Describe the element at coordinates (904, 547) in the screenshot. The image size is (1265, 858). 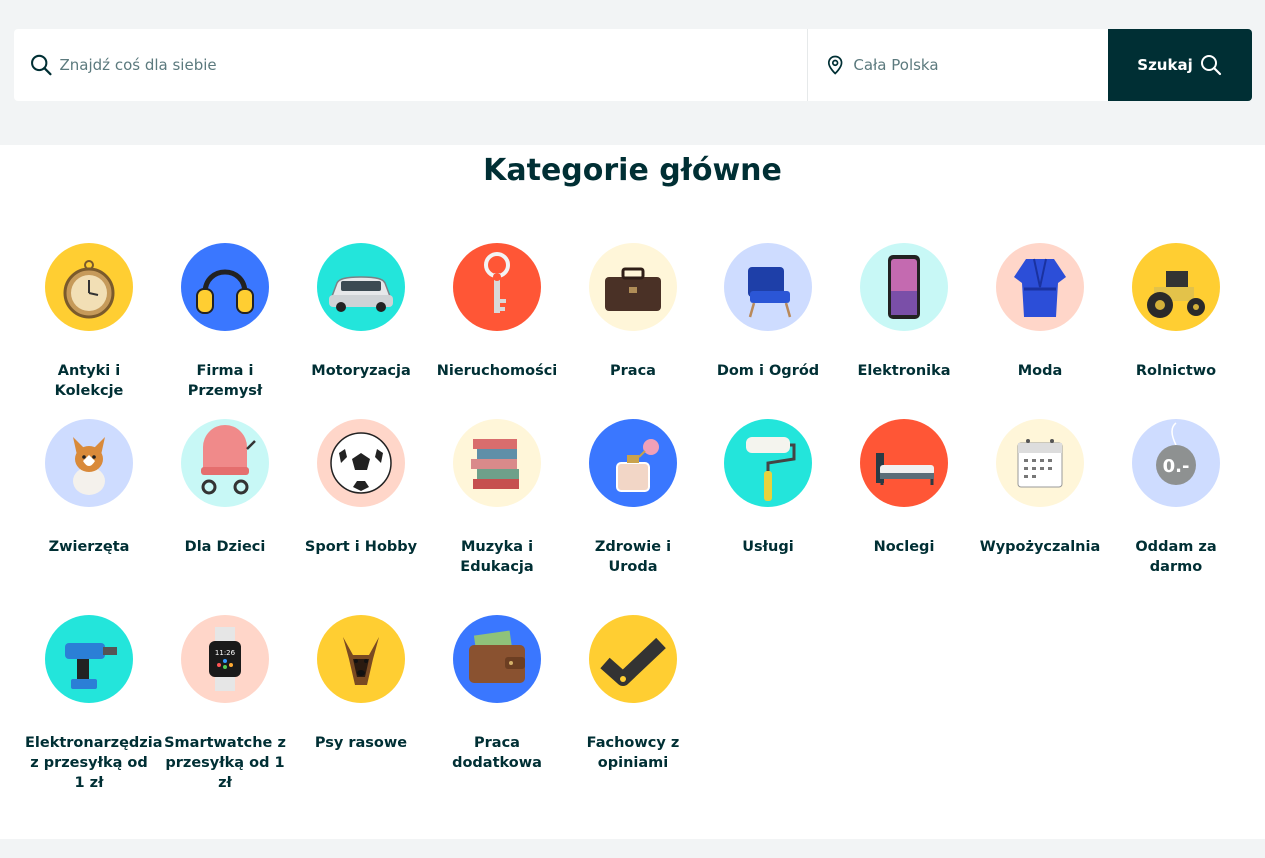
I see `category-label: Noclegi` at that location.